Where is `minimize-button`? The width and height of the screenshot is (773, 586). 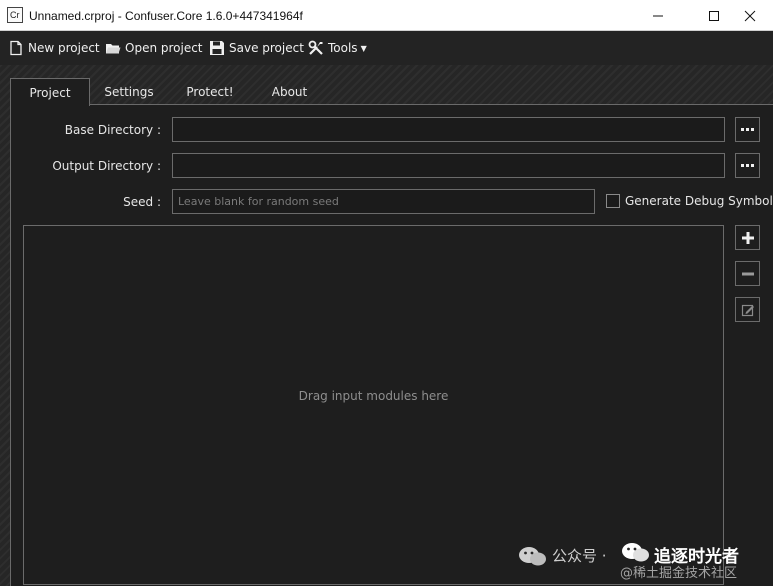
minimize-button is located at coordinates (658, 15).